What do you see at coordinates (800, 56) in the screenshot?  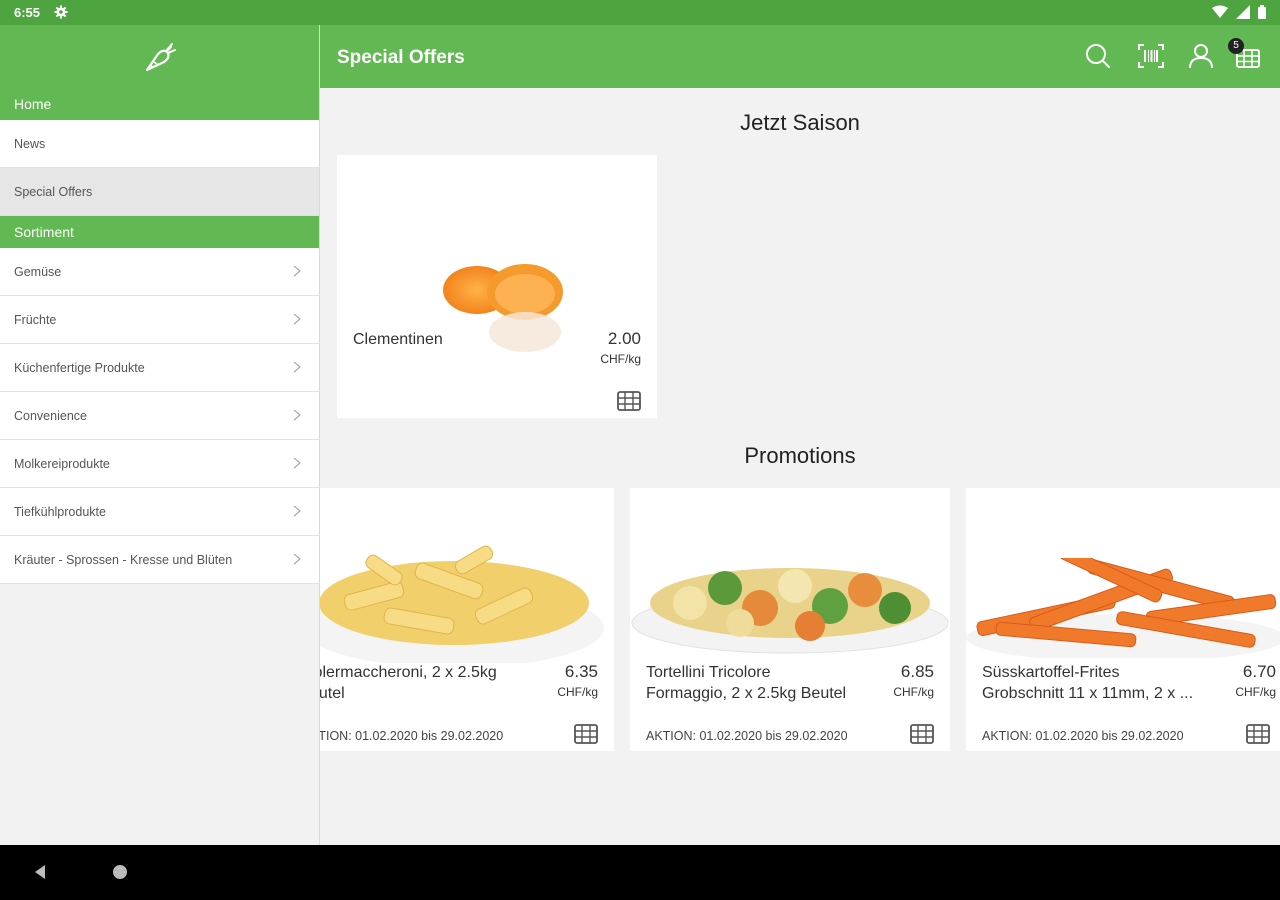 I see `app-bar: Special Offers 5` at bounding box center [800, 56].